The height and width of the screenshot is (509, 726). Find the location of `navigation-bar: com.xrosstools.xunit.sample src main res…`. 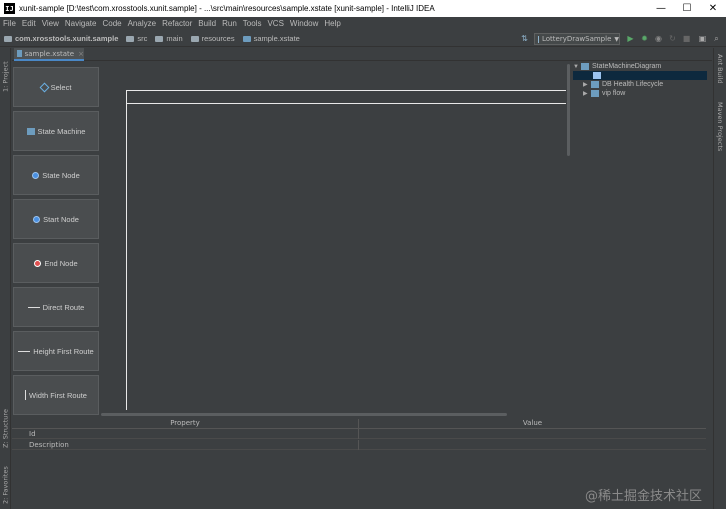

navigation-bar: com.xrosstools.xunit.sample src main res… is located at coordinates (363, 39).